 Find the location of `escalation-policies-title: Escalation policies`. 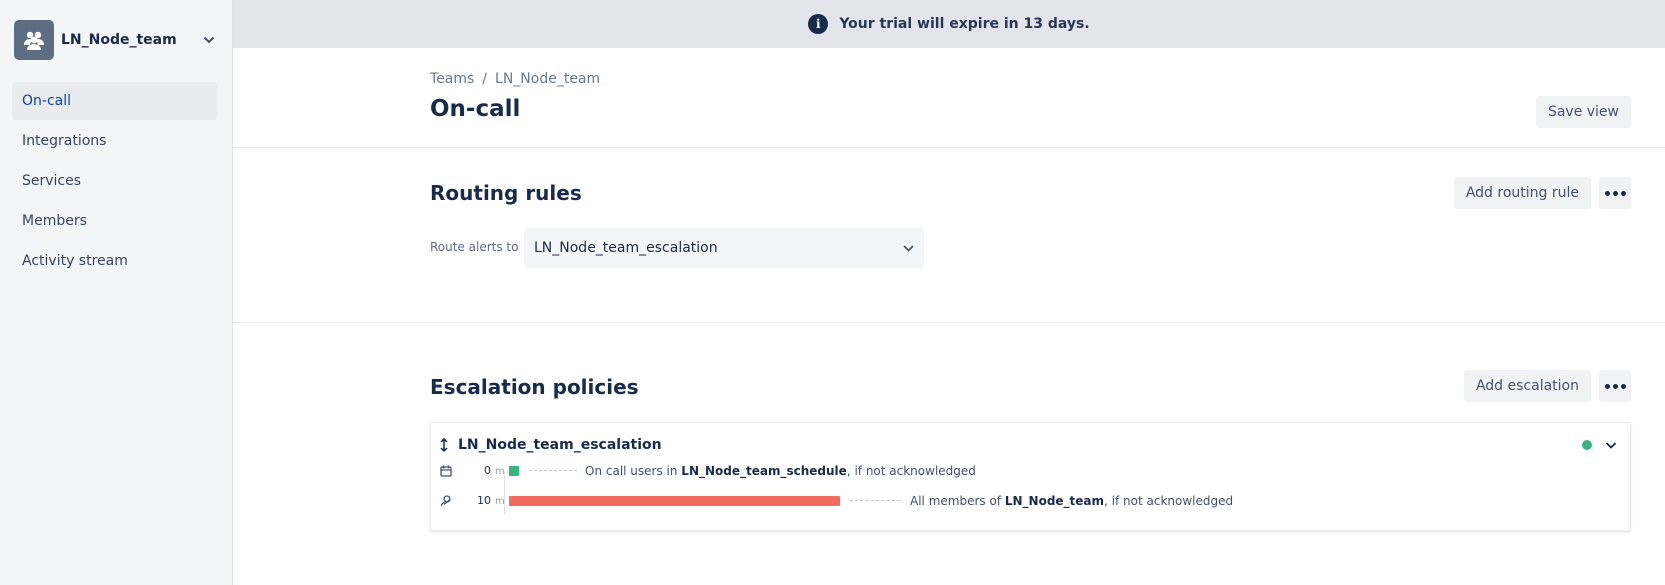

escalation-policies-title: Escalation policies is located at coordinates (534, 387).